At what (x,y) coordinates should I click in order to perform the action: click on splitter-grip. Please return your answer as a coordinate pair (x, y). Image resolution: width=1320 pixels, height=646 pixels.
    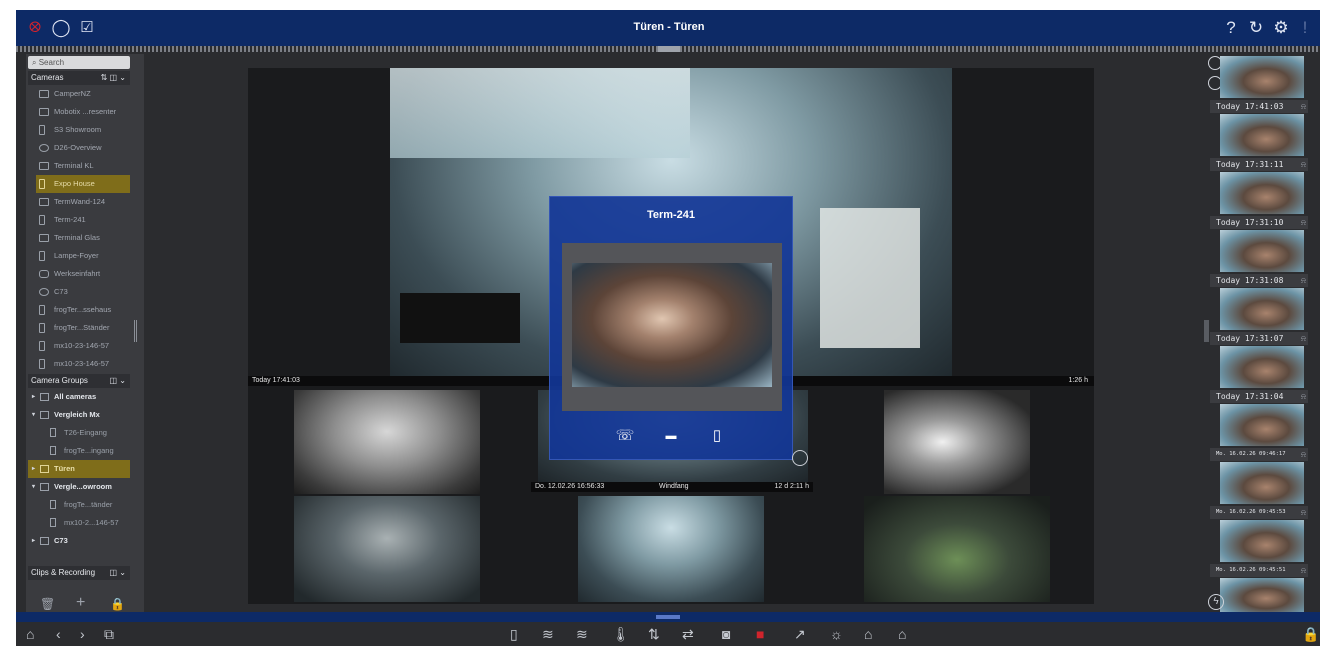
    Looking at the image, I should click on (669, 49).